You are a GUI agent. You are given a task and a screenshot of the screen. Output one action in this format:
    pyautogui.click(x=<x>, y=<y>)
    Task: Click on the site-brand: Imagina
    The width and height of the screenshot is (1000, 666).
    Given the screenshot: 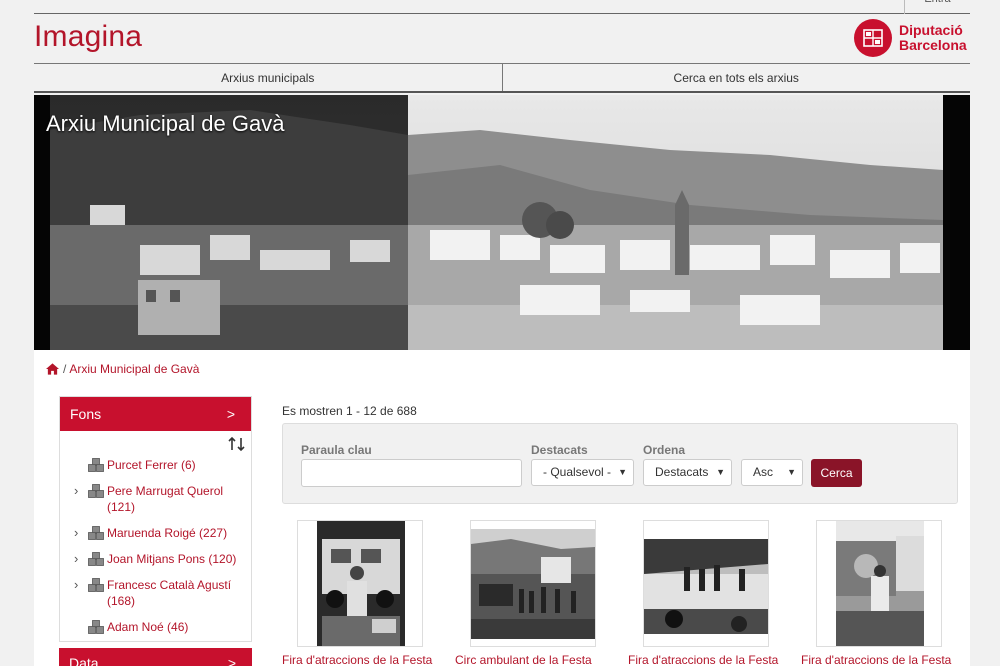 What is the action you would take?
    pyautogui.click(x=88, y=37)
    